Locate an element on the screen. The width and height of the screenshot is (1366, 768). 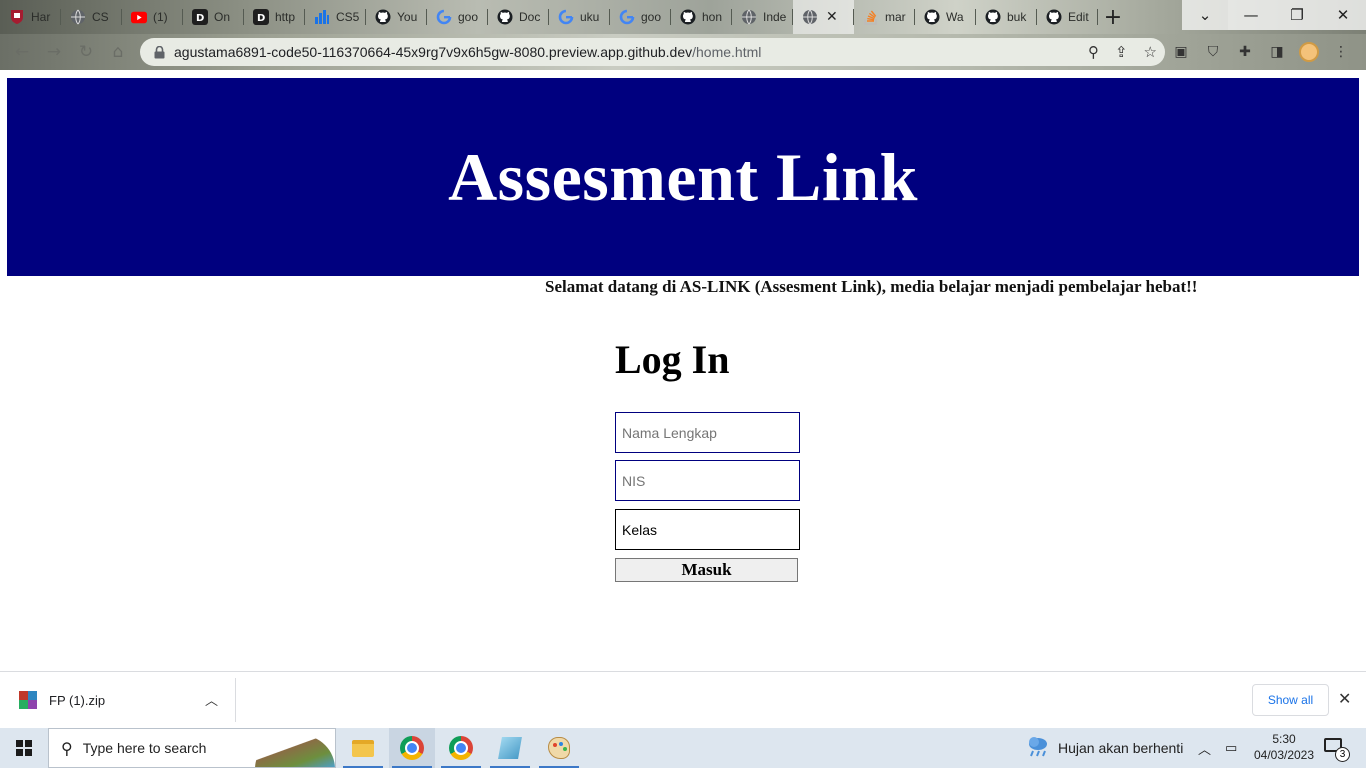
window-controls: ⌄ — ❐ ✕ is located at coordinates (1274, 15).